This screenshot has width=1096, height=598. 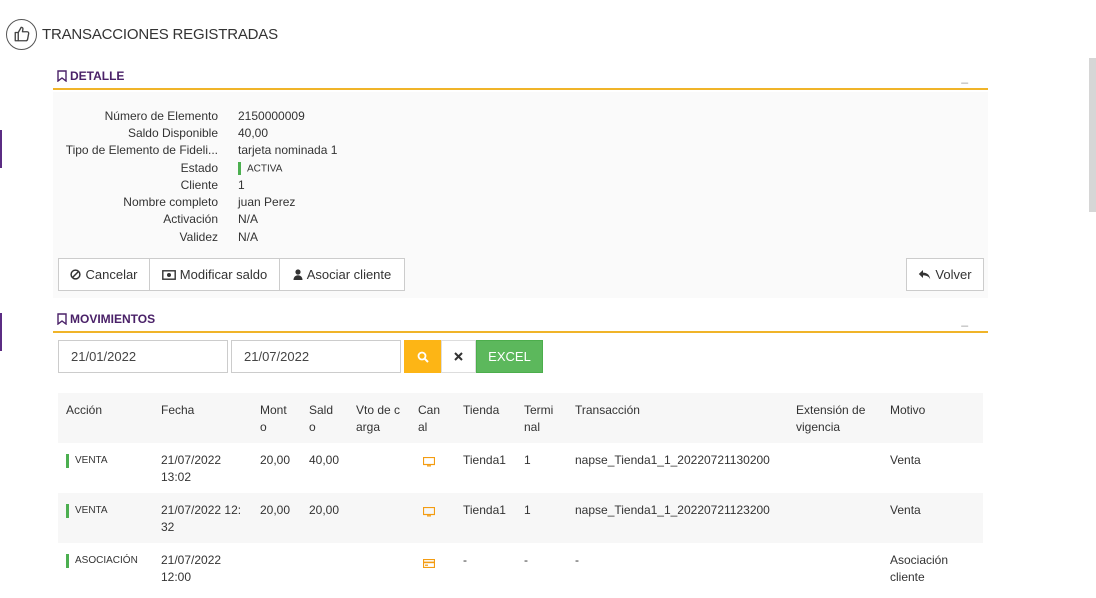 I want to click on status-text: ACTIVA, so click(x=265, y=169).